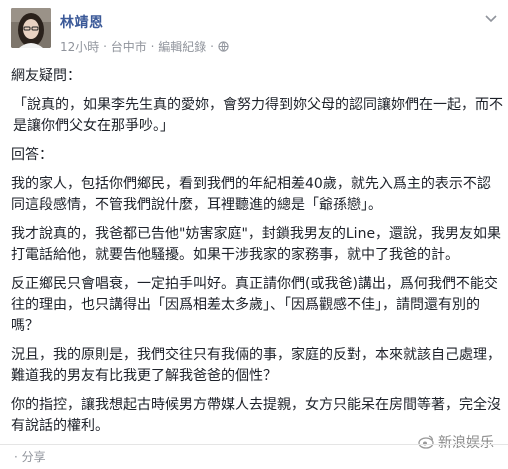  I want to click on post-time: 12小時, so click(79, 47).